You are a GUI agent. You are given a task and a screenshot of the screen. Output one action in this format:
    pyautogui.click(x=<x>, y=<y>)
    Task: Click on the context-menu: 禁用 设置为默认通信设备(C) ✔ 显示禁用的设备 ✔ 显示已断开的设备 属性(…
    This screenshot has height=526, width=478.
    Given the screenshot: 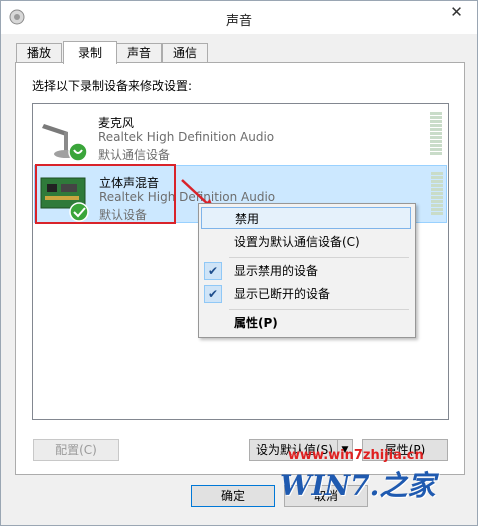 What is the action you would take?
    pyautogui.click(x=307, y=270)
    